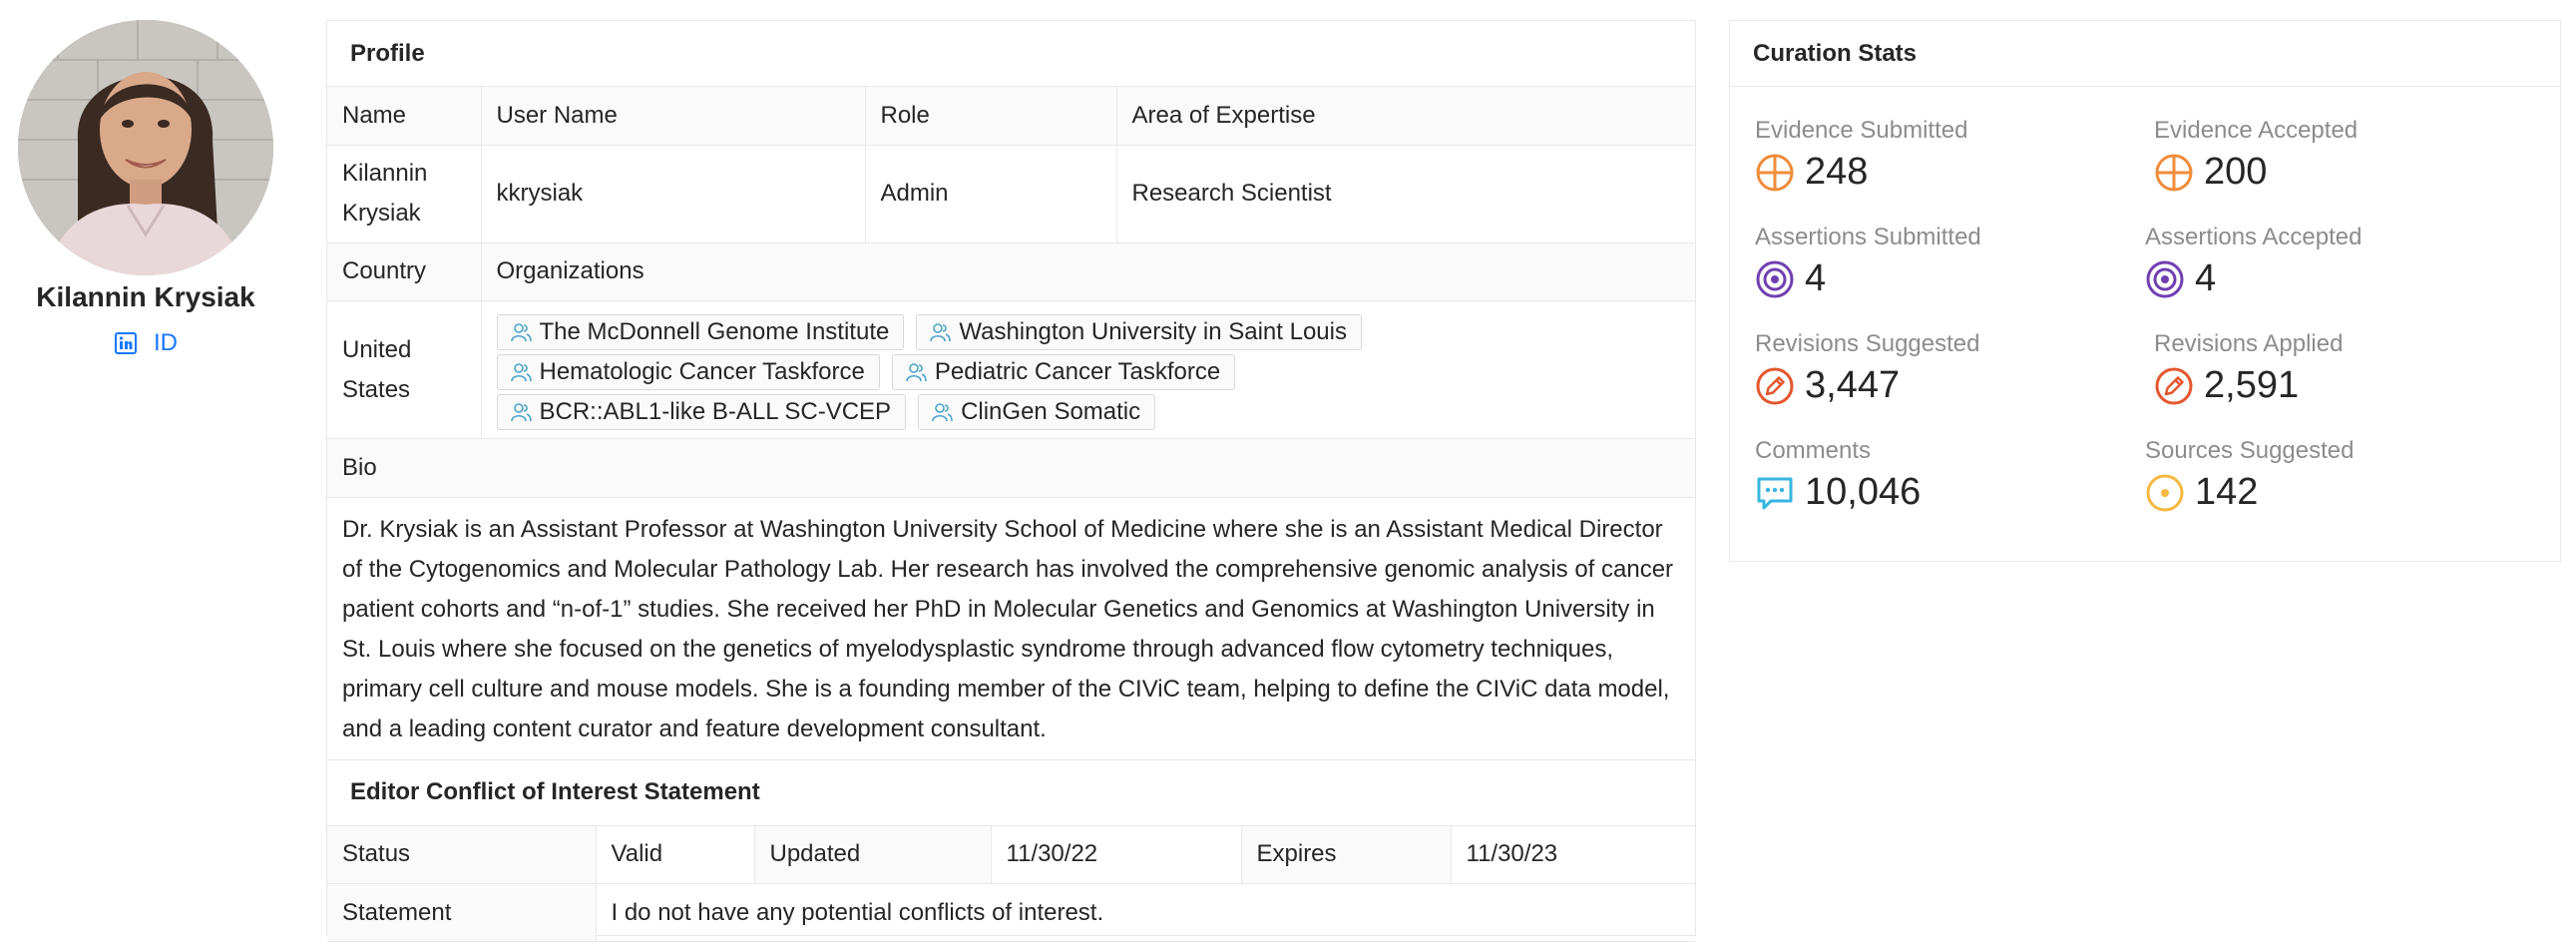 This screenshot has width=2576, height=950. What do you see at coordinates (1853, 385) in the screenshot?
I see `stat-value: 3,447` at bounding box center [1853, 385].